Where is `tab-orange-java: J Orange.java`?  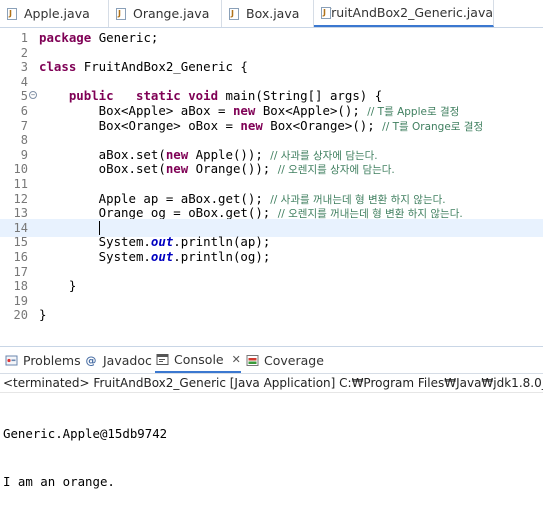
tab-orange-java: J Orange.java is located at coordinates (165, 13).